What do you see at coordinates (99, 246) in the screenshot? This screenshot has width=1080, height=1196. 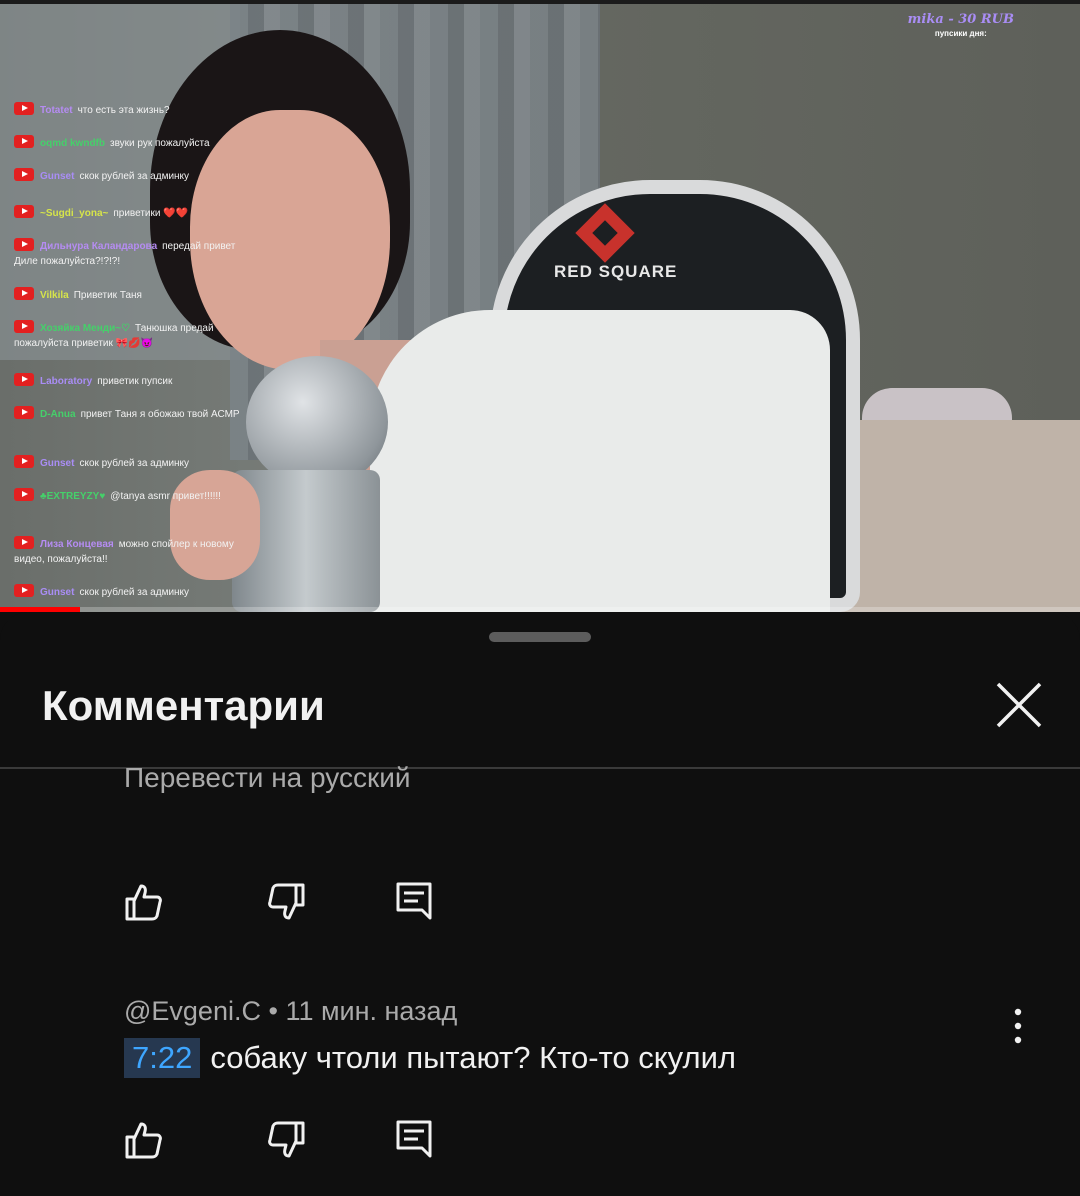 I see `chat-author: Дильнура Каландарова` at bounding box center [99, 246].